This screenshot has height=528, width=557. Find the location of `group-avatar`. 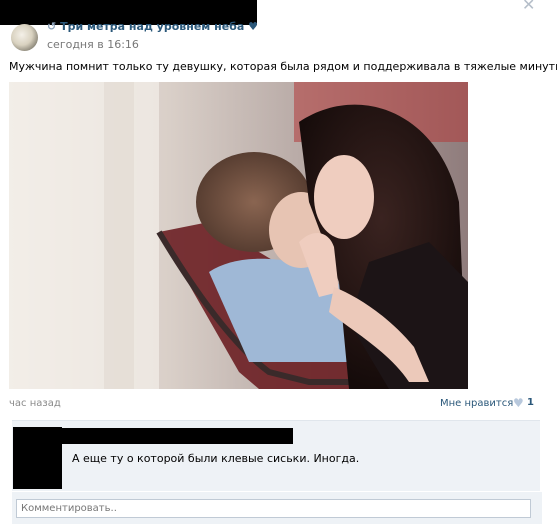

group-avatar is located at coordinates (24, 37).